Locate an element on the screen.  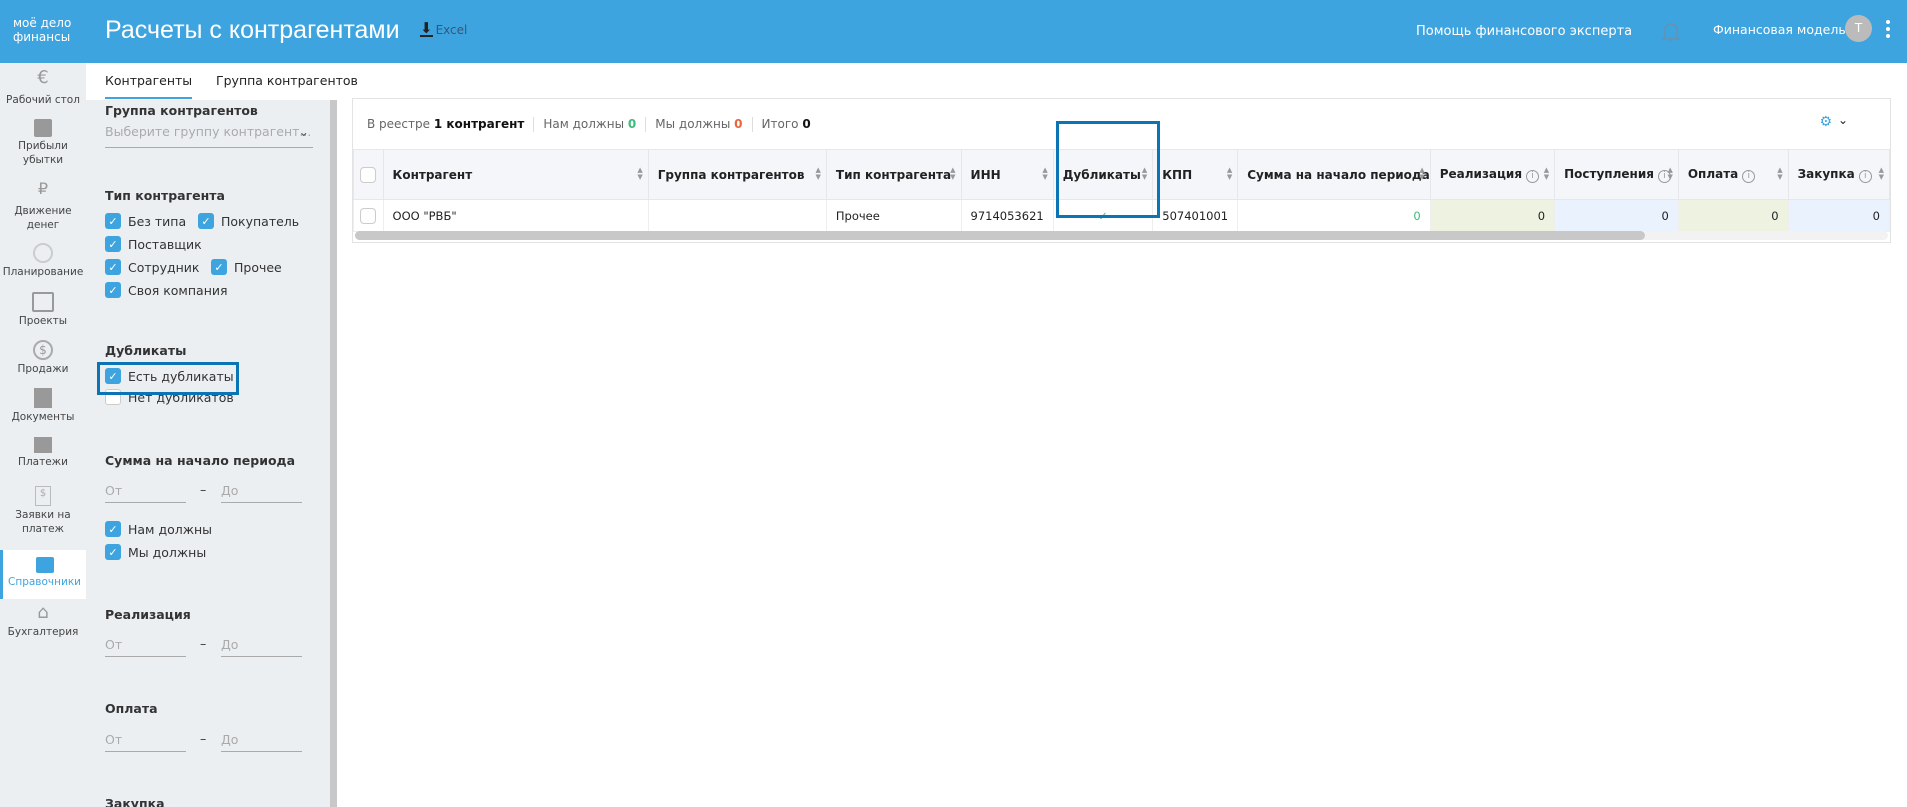
document-icon is located at coordinates (43, 398).